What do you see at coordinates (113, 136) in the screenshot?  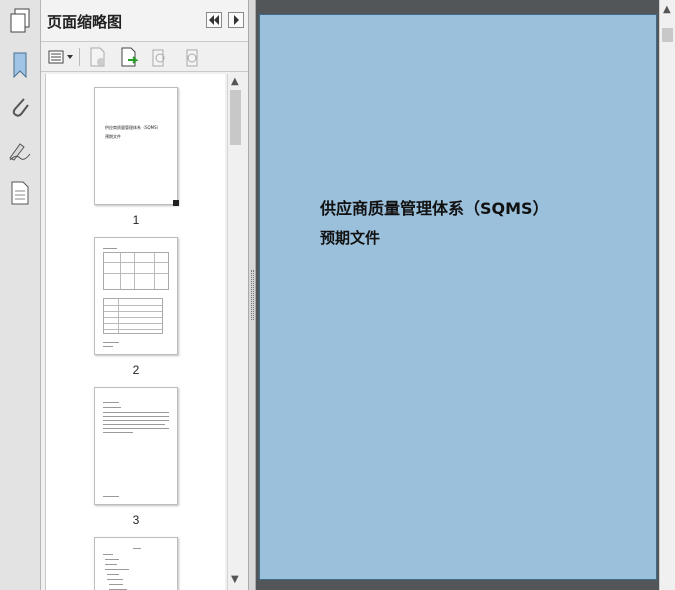 I see `thumbnail-subtitle-text: 预期文件` at bounding box center [113, 136].